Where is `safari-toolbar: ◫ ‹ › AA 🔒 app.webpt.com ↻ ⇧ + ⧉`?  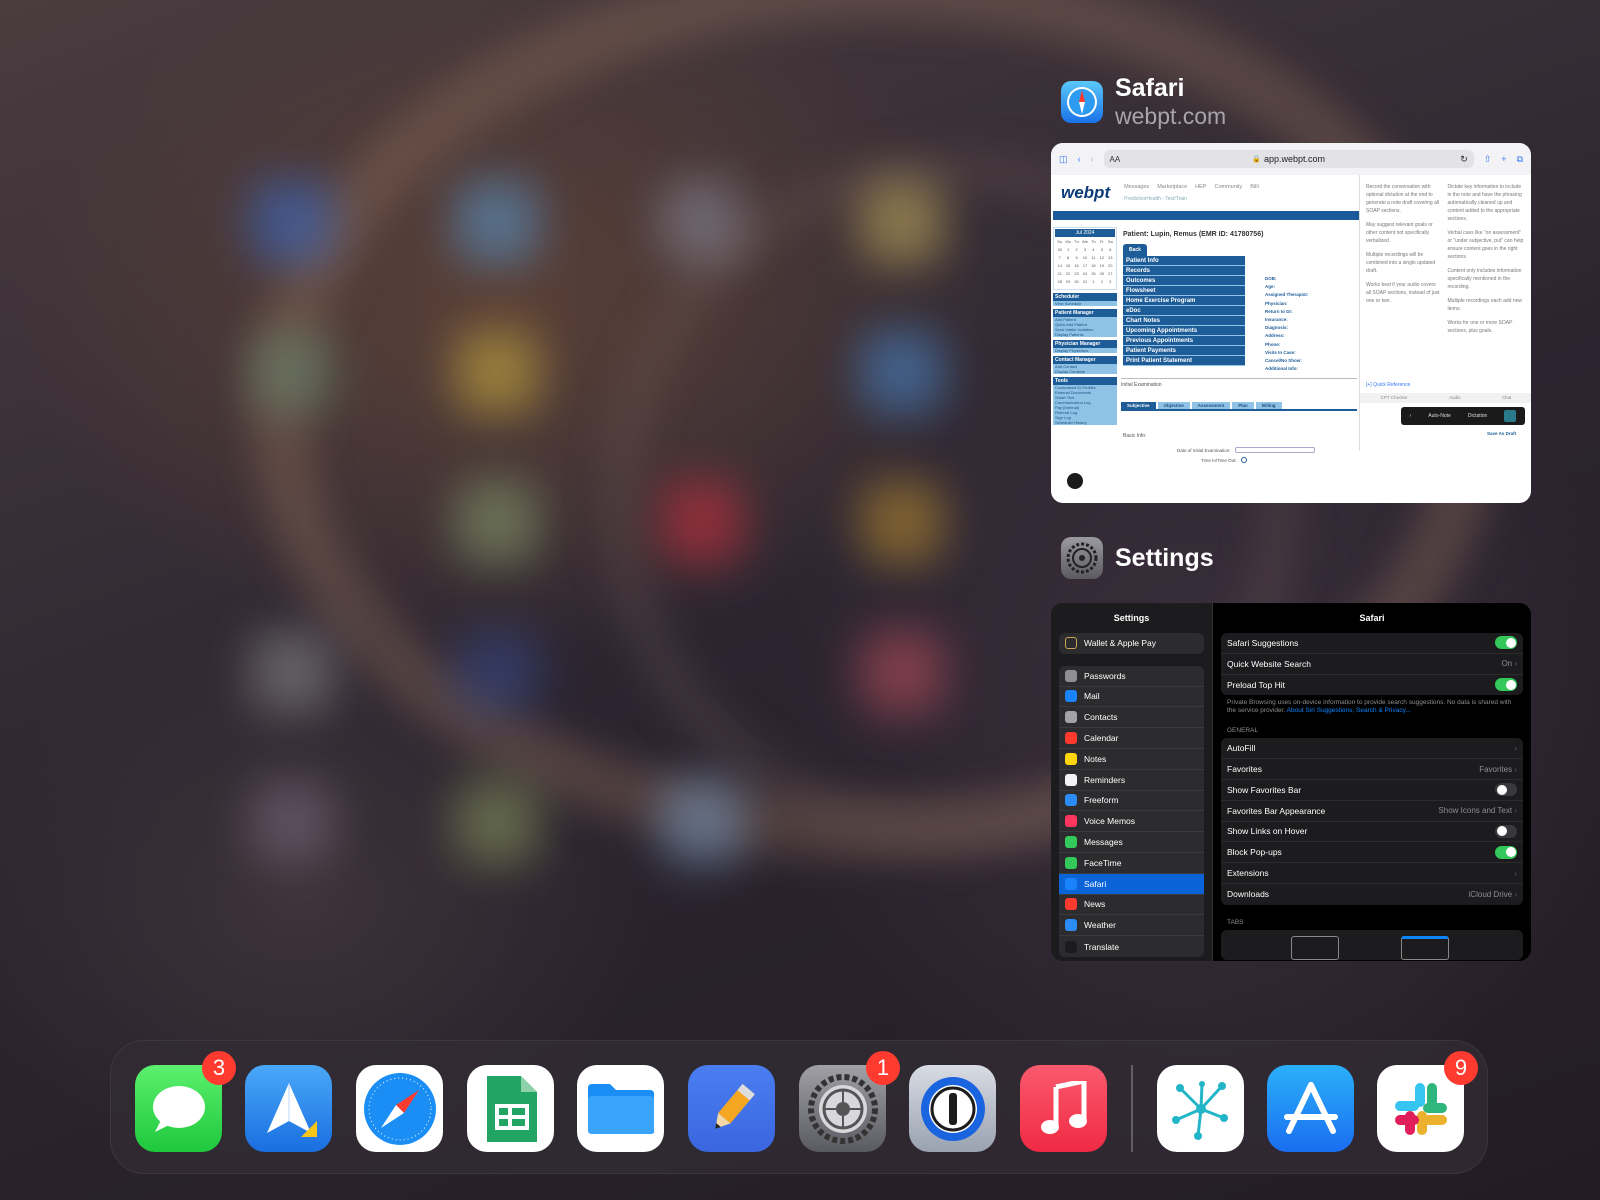
safari-toolbar: ◫ ‹ › AA 🔒 app.webpt.com ↻ ⇧ + ⧉ is located at coordinates (1291, 159).